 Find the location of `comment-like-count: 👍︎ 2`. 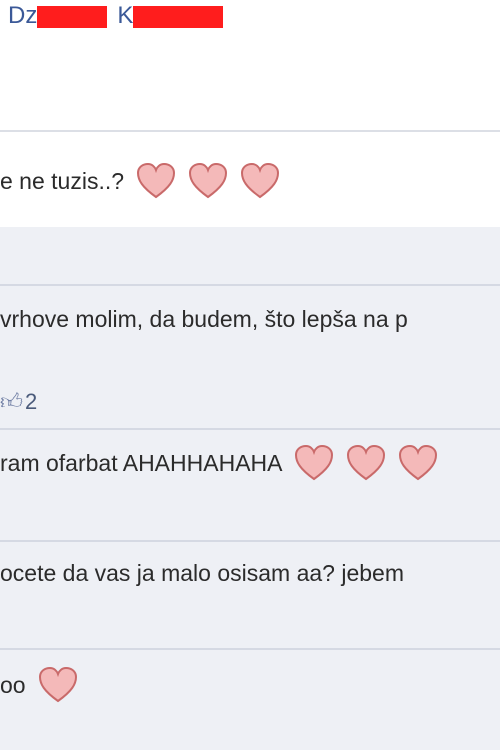

comment-like-count: 👍︎ 2 is located at coordinates (18, 401).